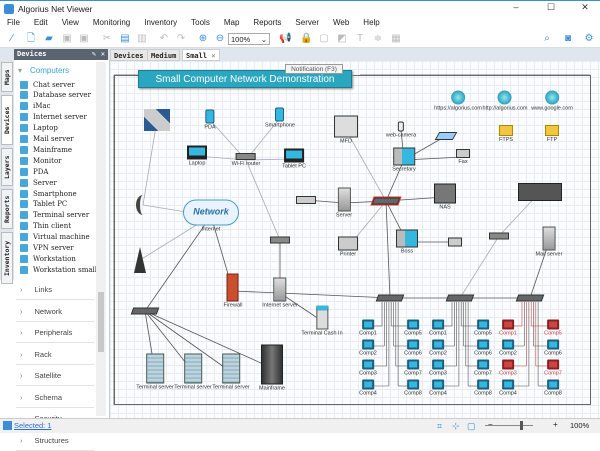  I want to click on node-tablet: Tablet PC, so click(294, 159).